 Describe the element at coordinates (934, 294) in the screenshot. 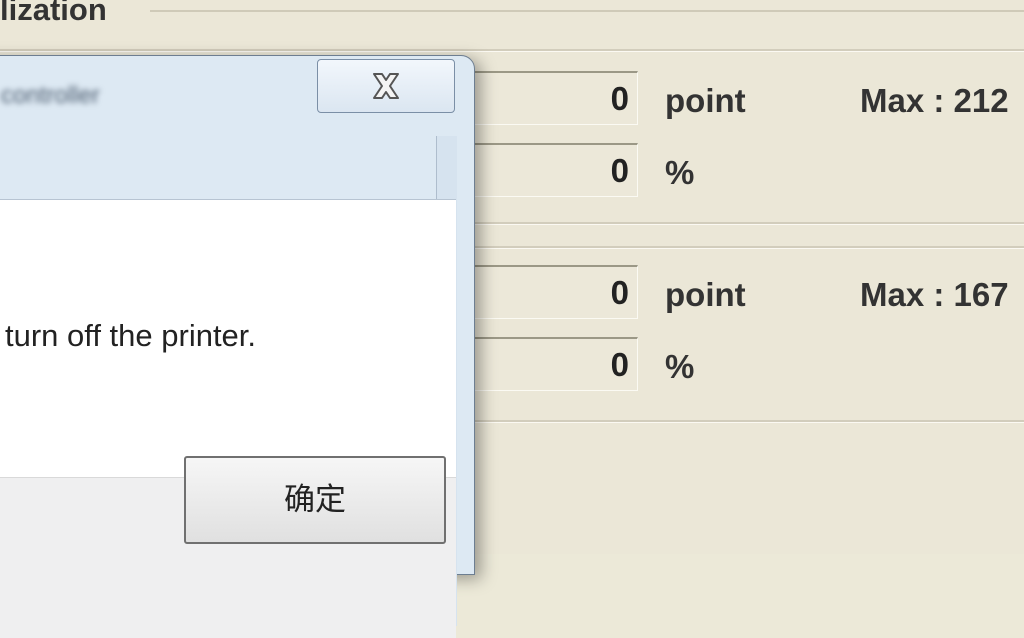

I see `max-label-3: Max : 167` at that location.